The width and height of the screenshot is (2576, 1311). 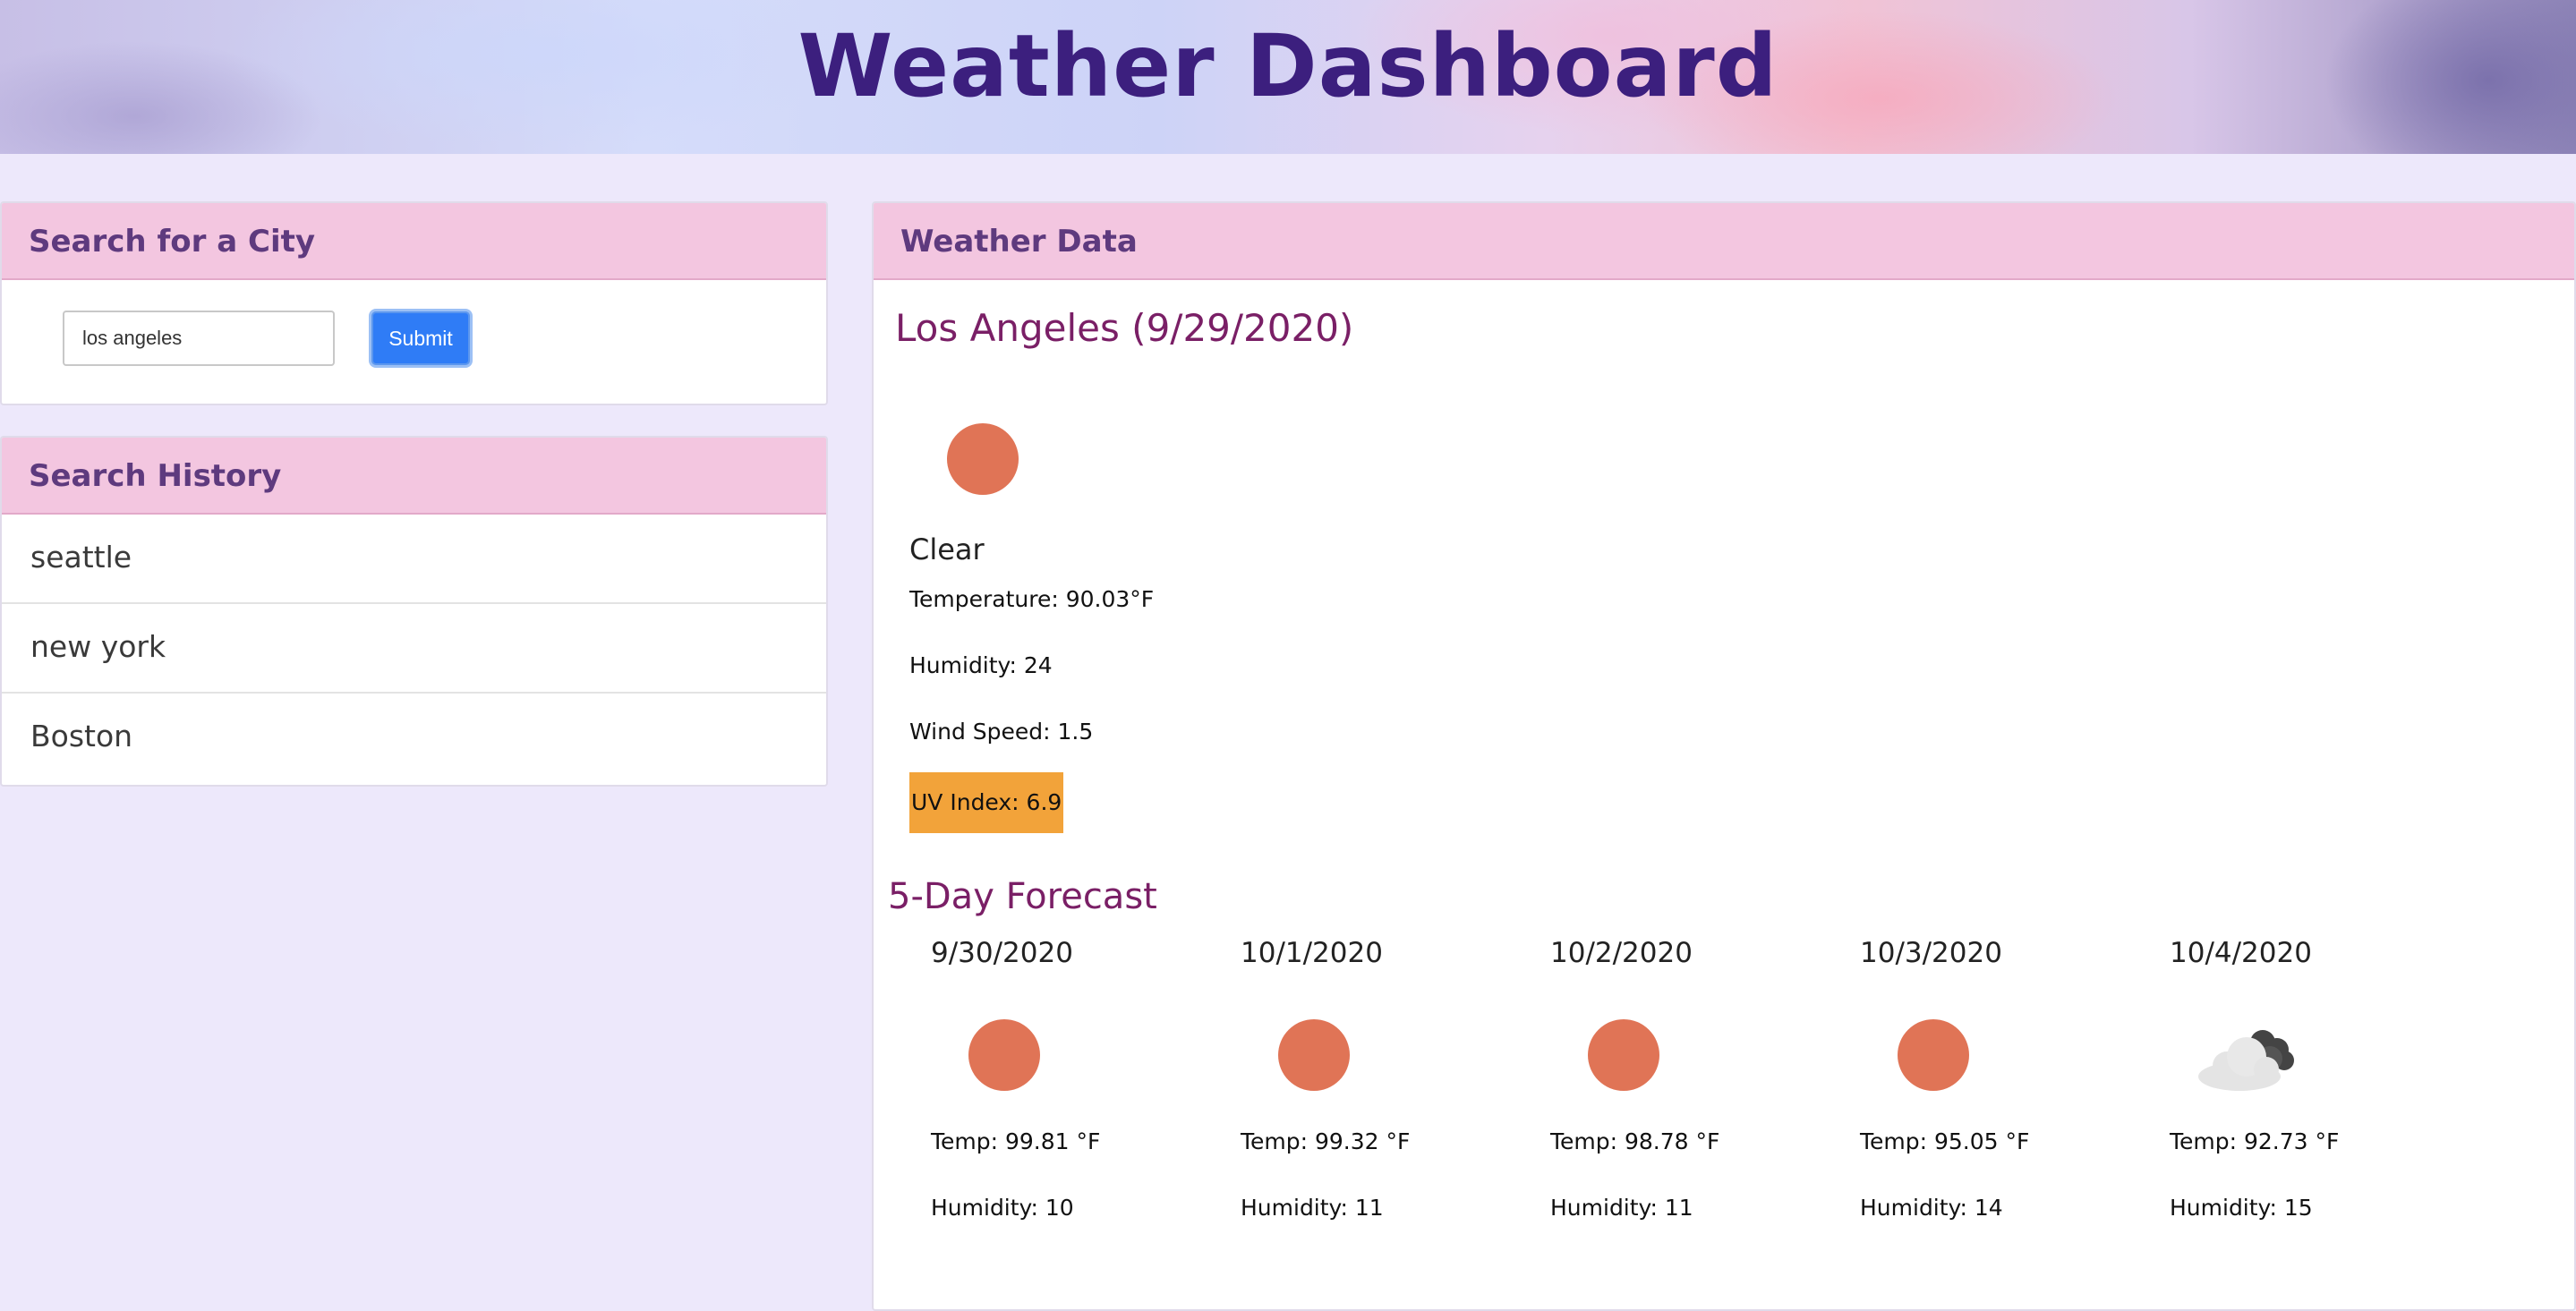 I want to click on current-wind-speed: Wind Speed: 1.5, so click(x=1001, y=732).